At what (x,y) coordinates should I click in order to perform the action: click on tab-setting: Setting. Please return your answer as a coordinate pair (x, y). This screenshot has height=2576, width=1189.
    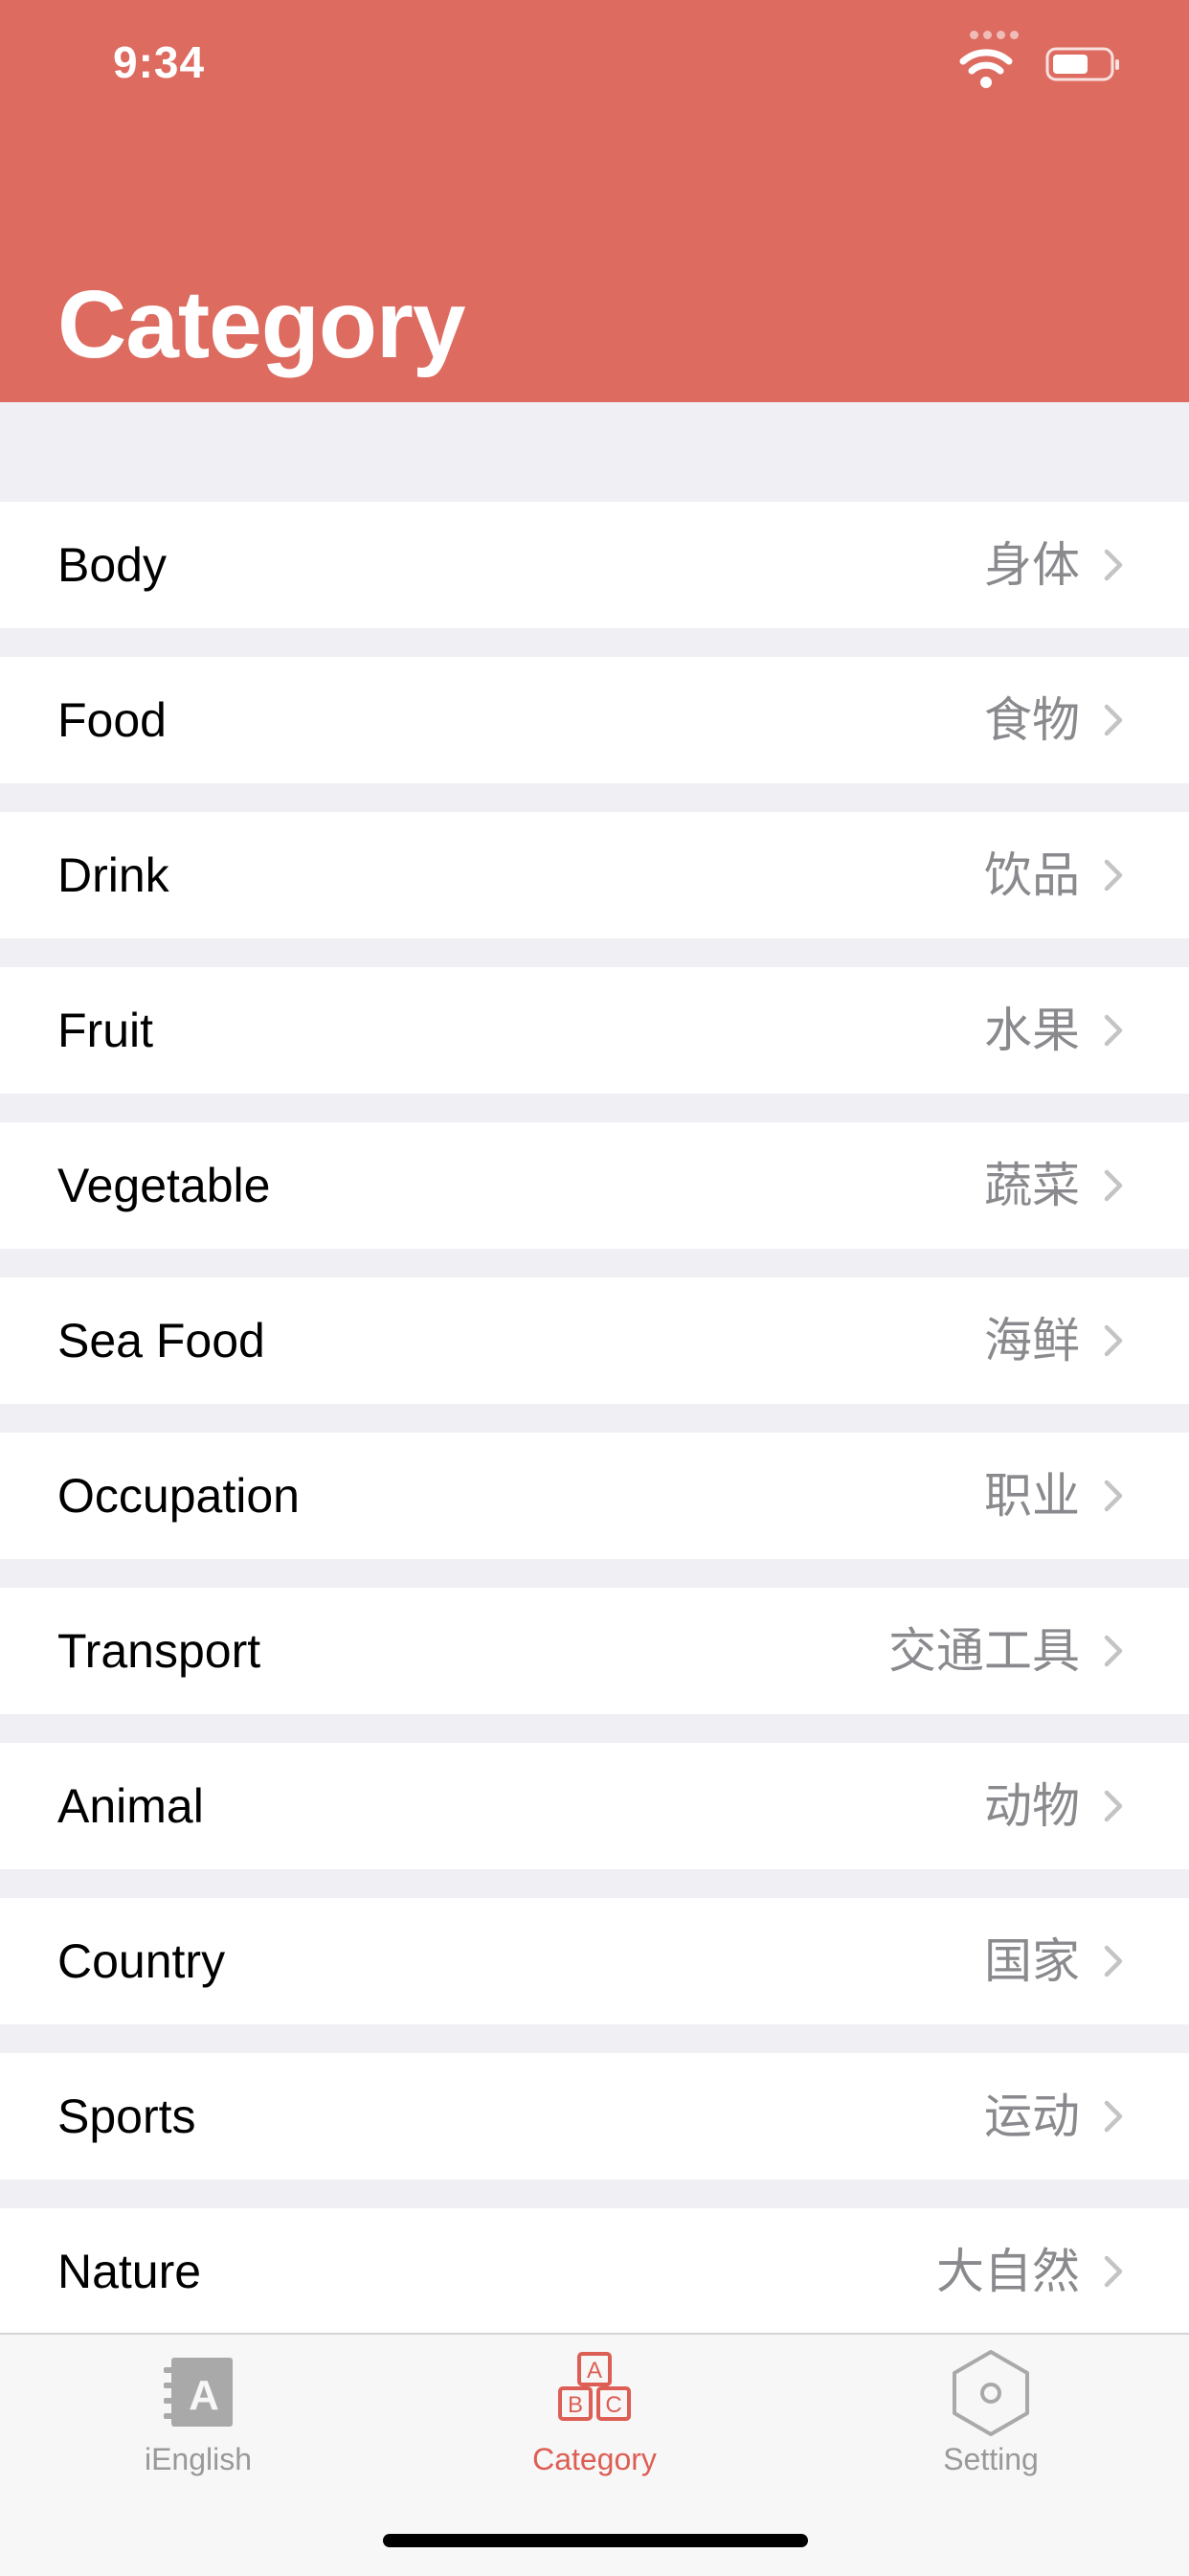
    Looking at the image, I should click on (991, 2416).